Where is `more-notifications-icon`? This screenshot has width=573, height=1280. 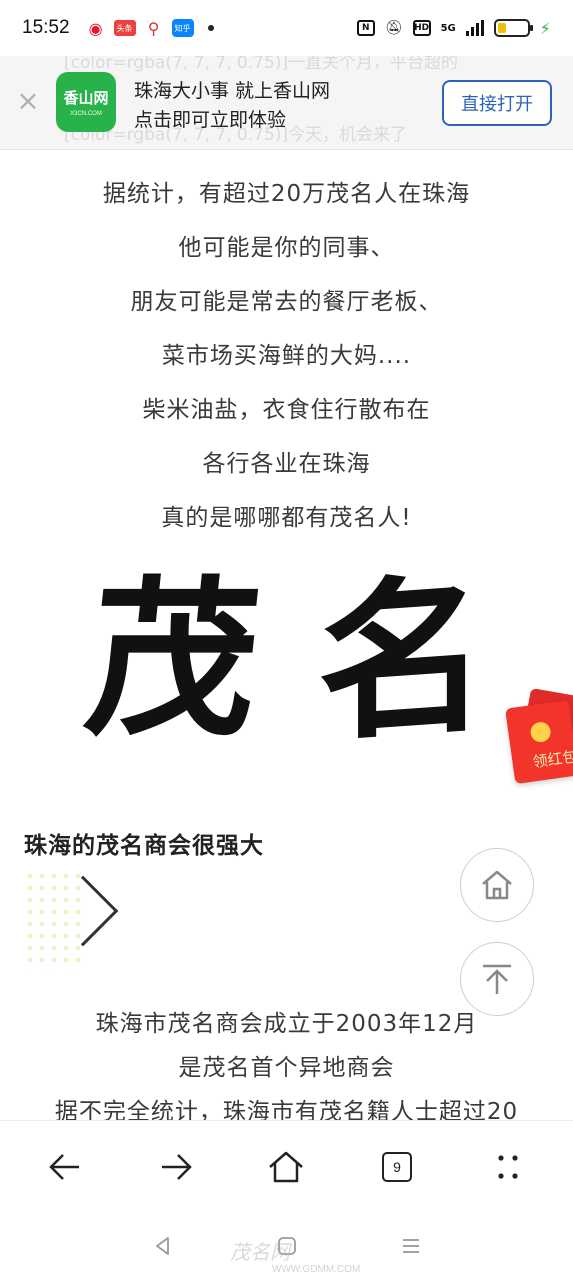 more-notifications-icon is located at coordinates (210, 28).